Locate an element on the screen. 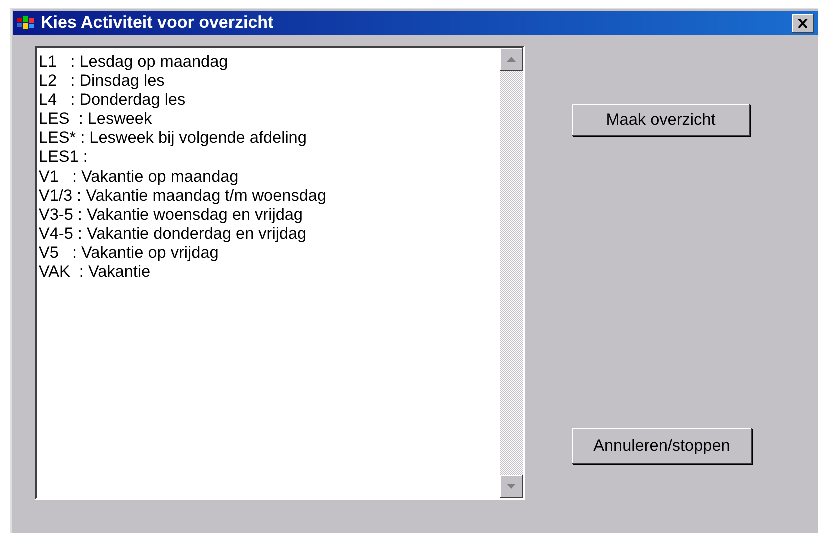 This screenshot has width=818, height=533. activity-item: V4-5 : Vakantie donderdag en vrijdag is located at coordinates (269, 234).